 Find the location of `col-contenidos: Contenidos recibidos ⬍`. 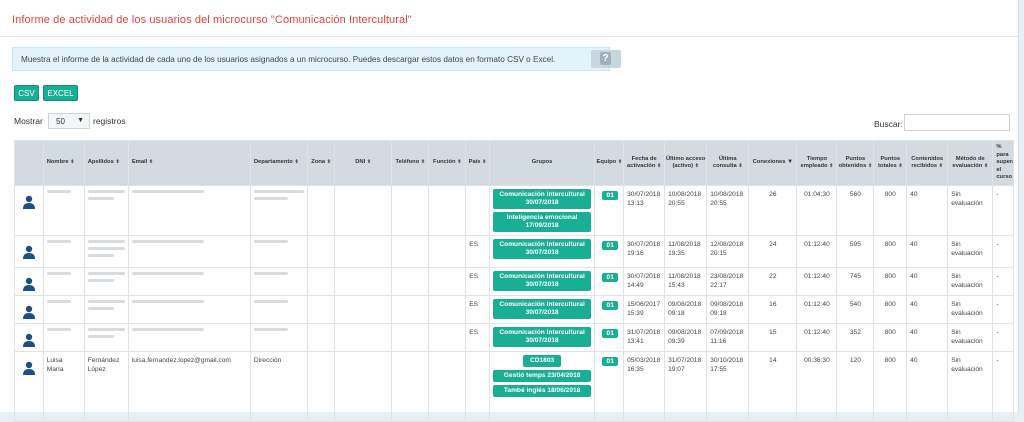

col-contenidos: Contenidos recibidos ⬍ is located at coordinates (927, 163).